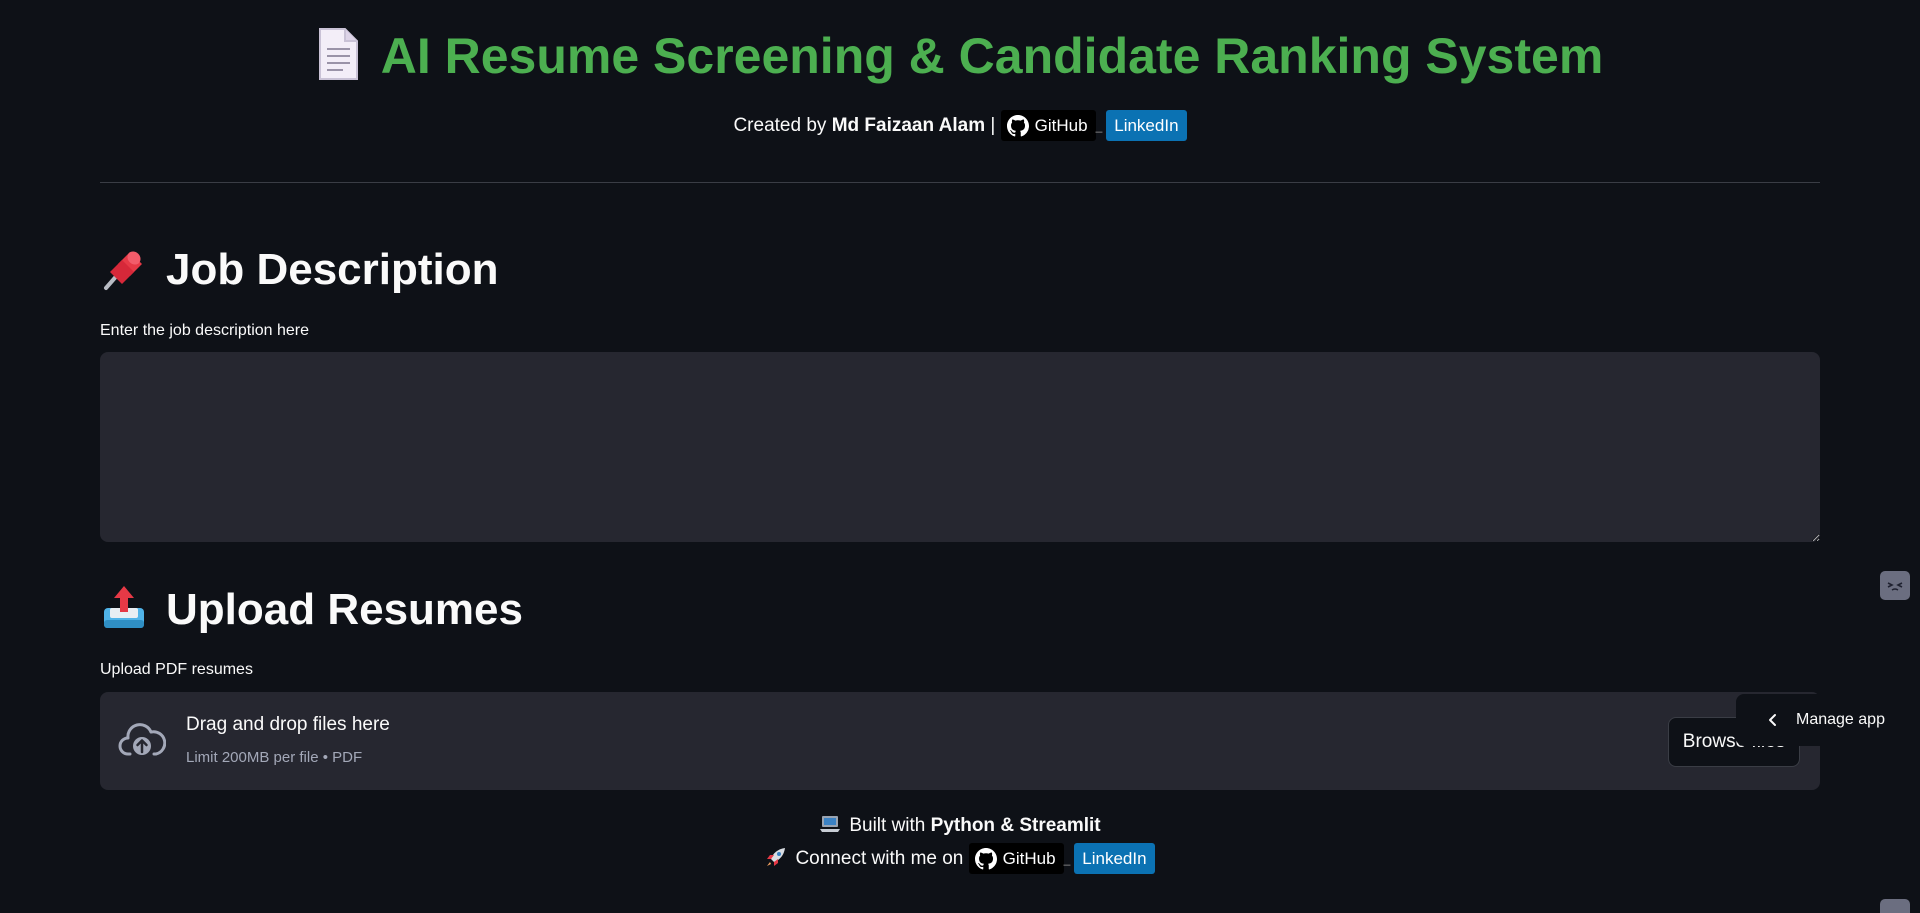  I want to click on chevron-left-icon, so click(1772, 720).